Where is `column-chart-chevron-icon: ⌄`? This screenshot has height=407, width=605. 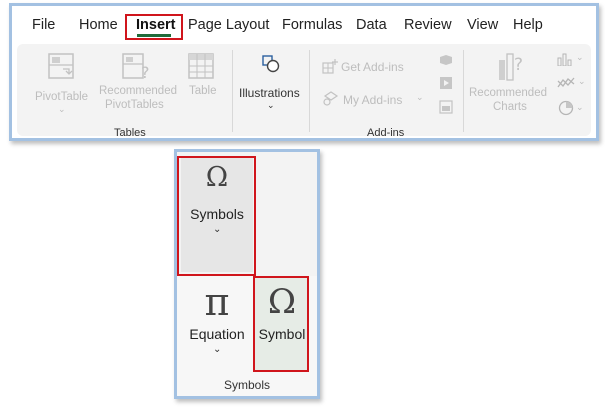
column-chart-chevron-icon: ⌄ is located at coordinates (580, 57).